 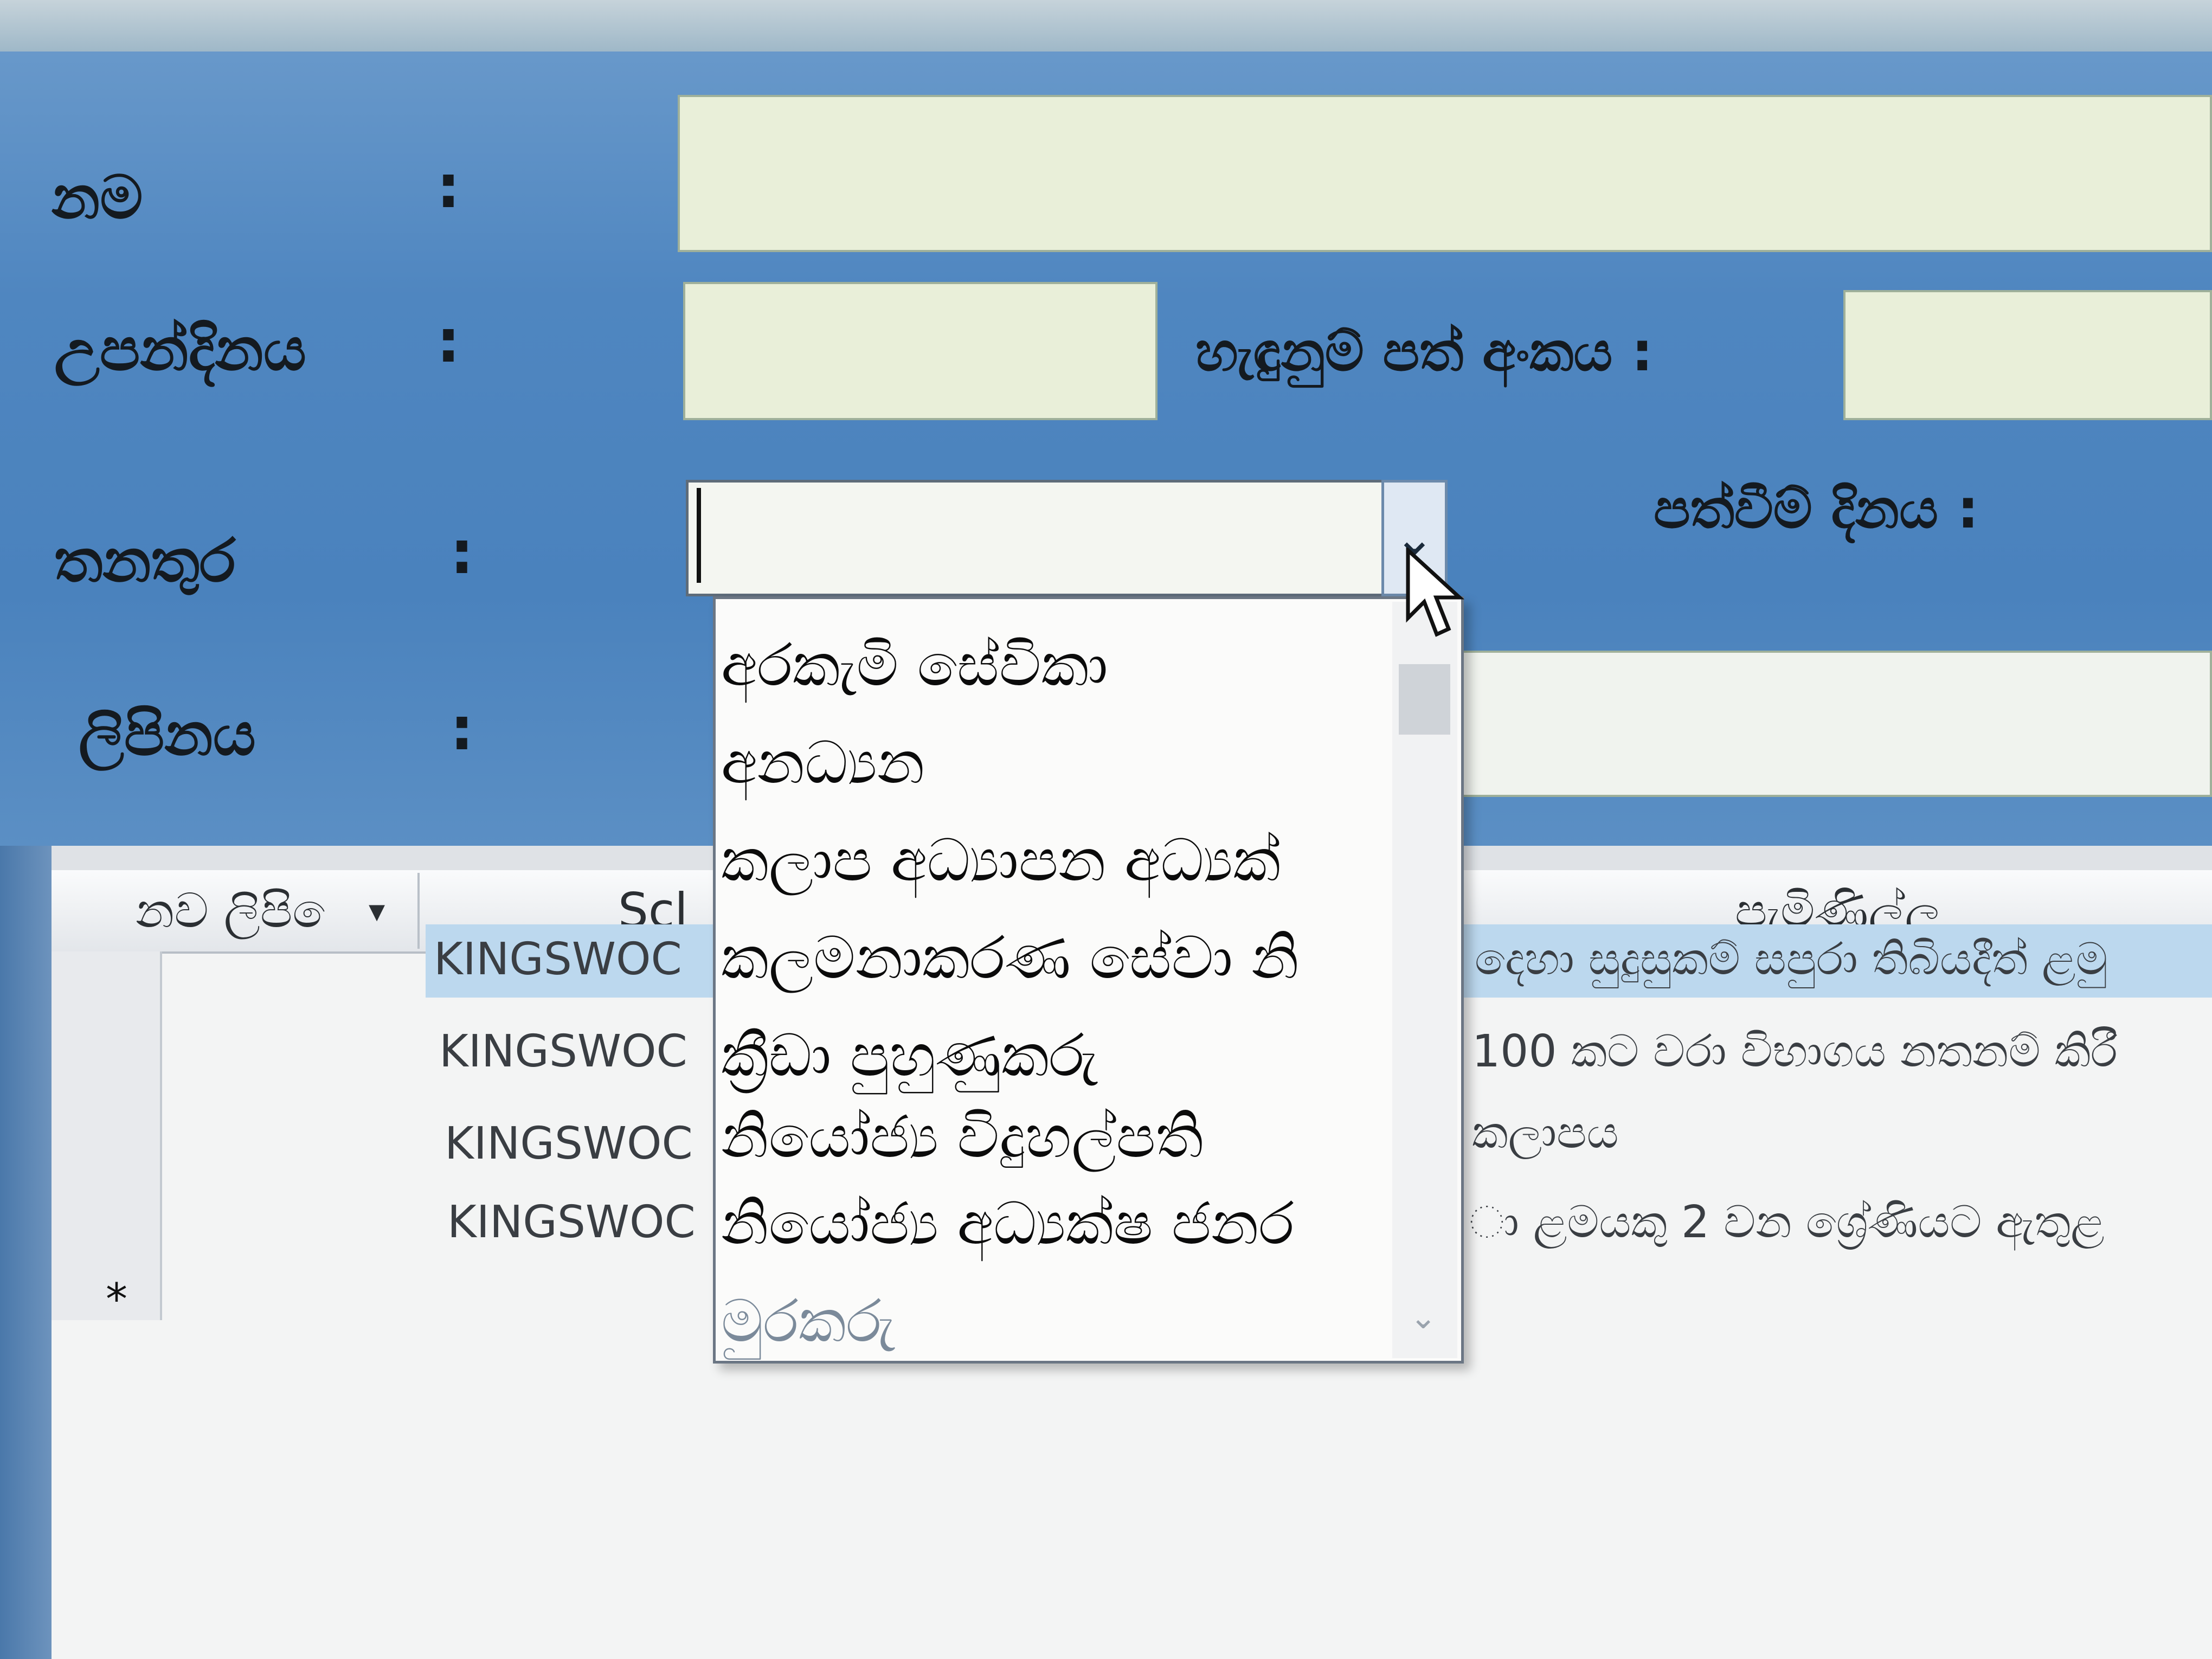 I want to click on table-cell-complaint: 100 කට වරා විභාගය නතනම් කිරී, so click(x=1842, y=1052).